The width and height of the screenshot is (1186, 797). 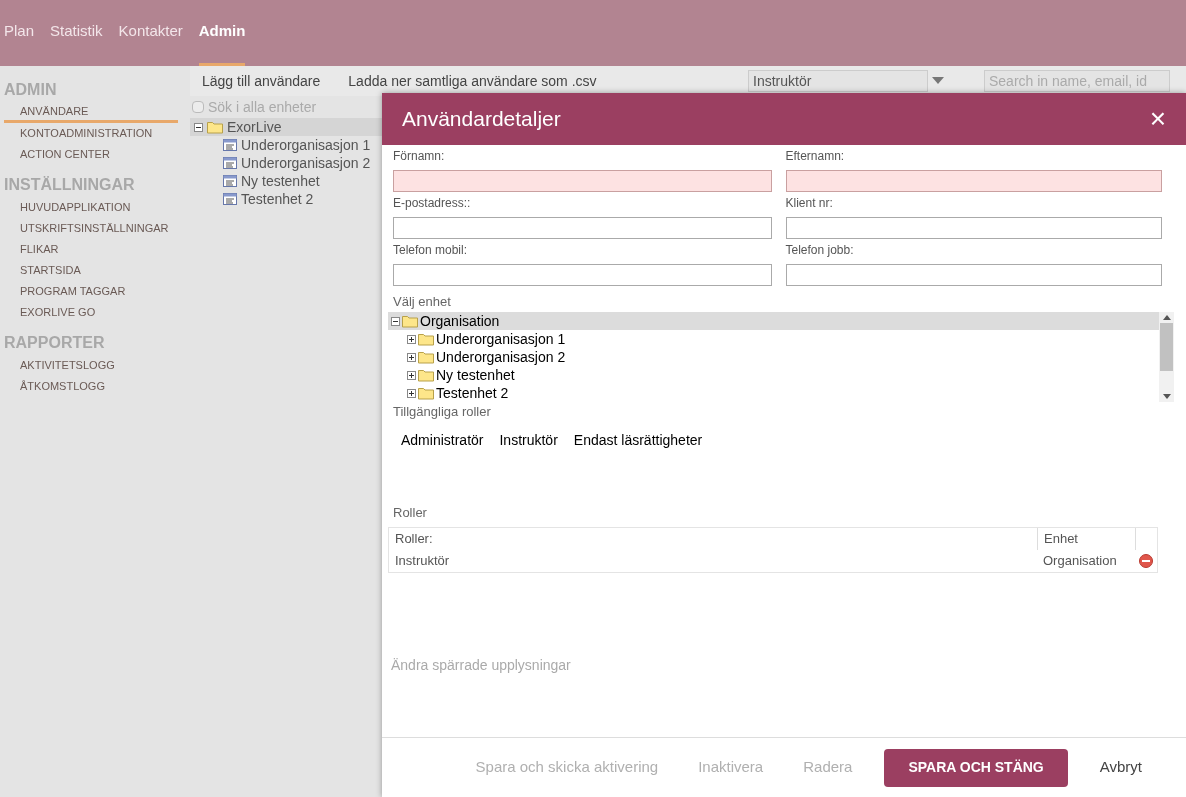 What do you see at coordinates (422, 302) in the screenshot?
I see `section-label: Välj enhet` at bounding box center [422, 302].